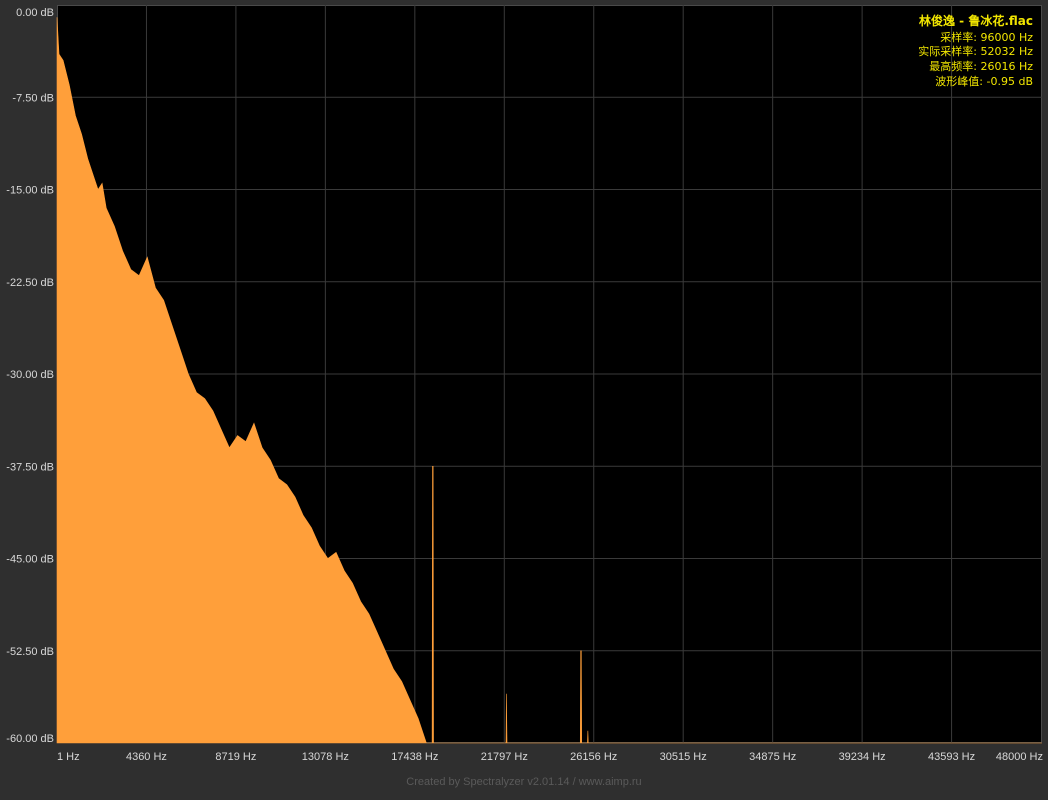 This screenshot has width=1048, height=800. What do you see at coordinates (1019, 757) in the screenshot?
I see `x-tick-label: 48000 Hz` at bounding box center [1019, 757].